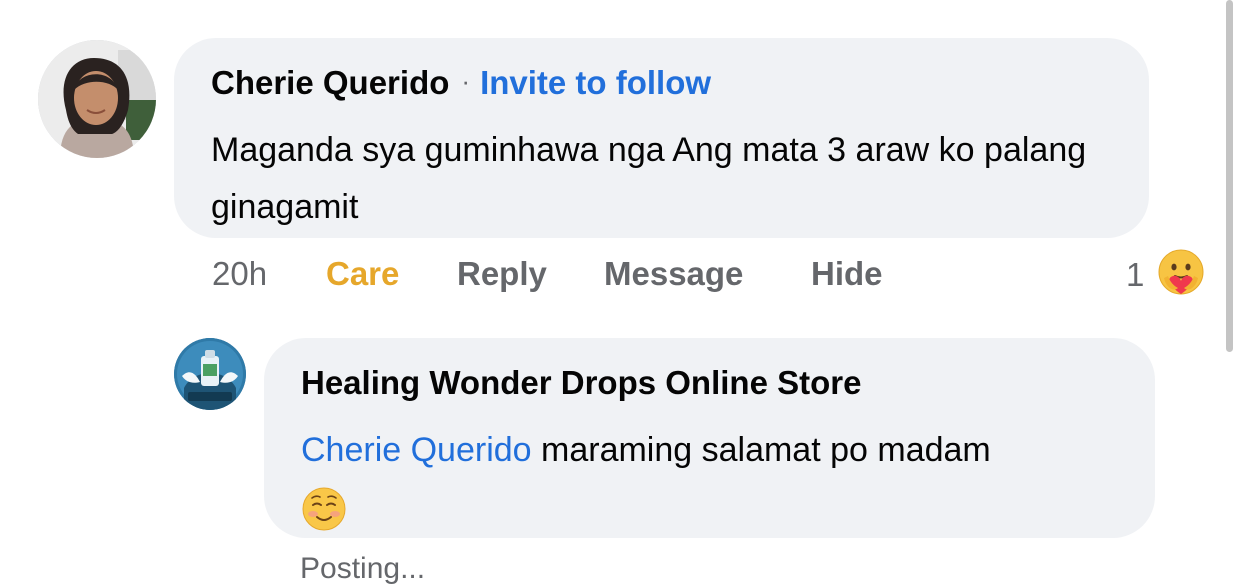 The image size is (1242, 586). Describe the element at coordinates (673, 274) in the screenshot. I see `message-button: Message` at that location.